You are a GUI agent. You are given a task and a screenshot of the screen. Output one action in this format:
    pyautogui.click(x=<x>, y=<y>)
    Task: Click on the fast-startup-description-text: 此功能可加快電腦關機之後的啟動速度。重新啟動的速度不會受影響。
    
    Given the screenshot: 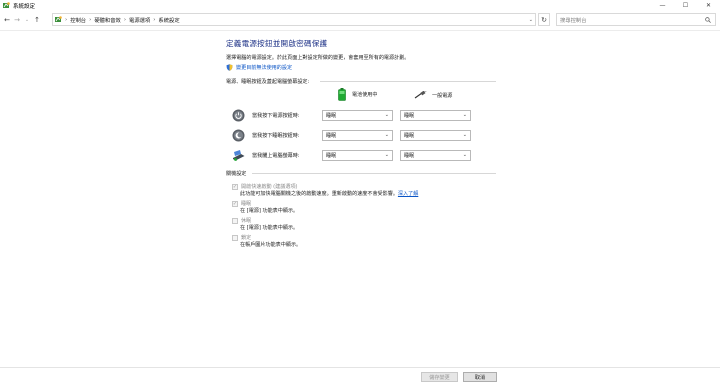 What is the action you would take?
    pyautogui.click(x=319, y=194)
    